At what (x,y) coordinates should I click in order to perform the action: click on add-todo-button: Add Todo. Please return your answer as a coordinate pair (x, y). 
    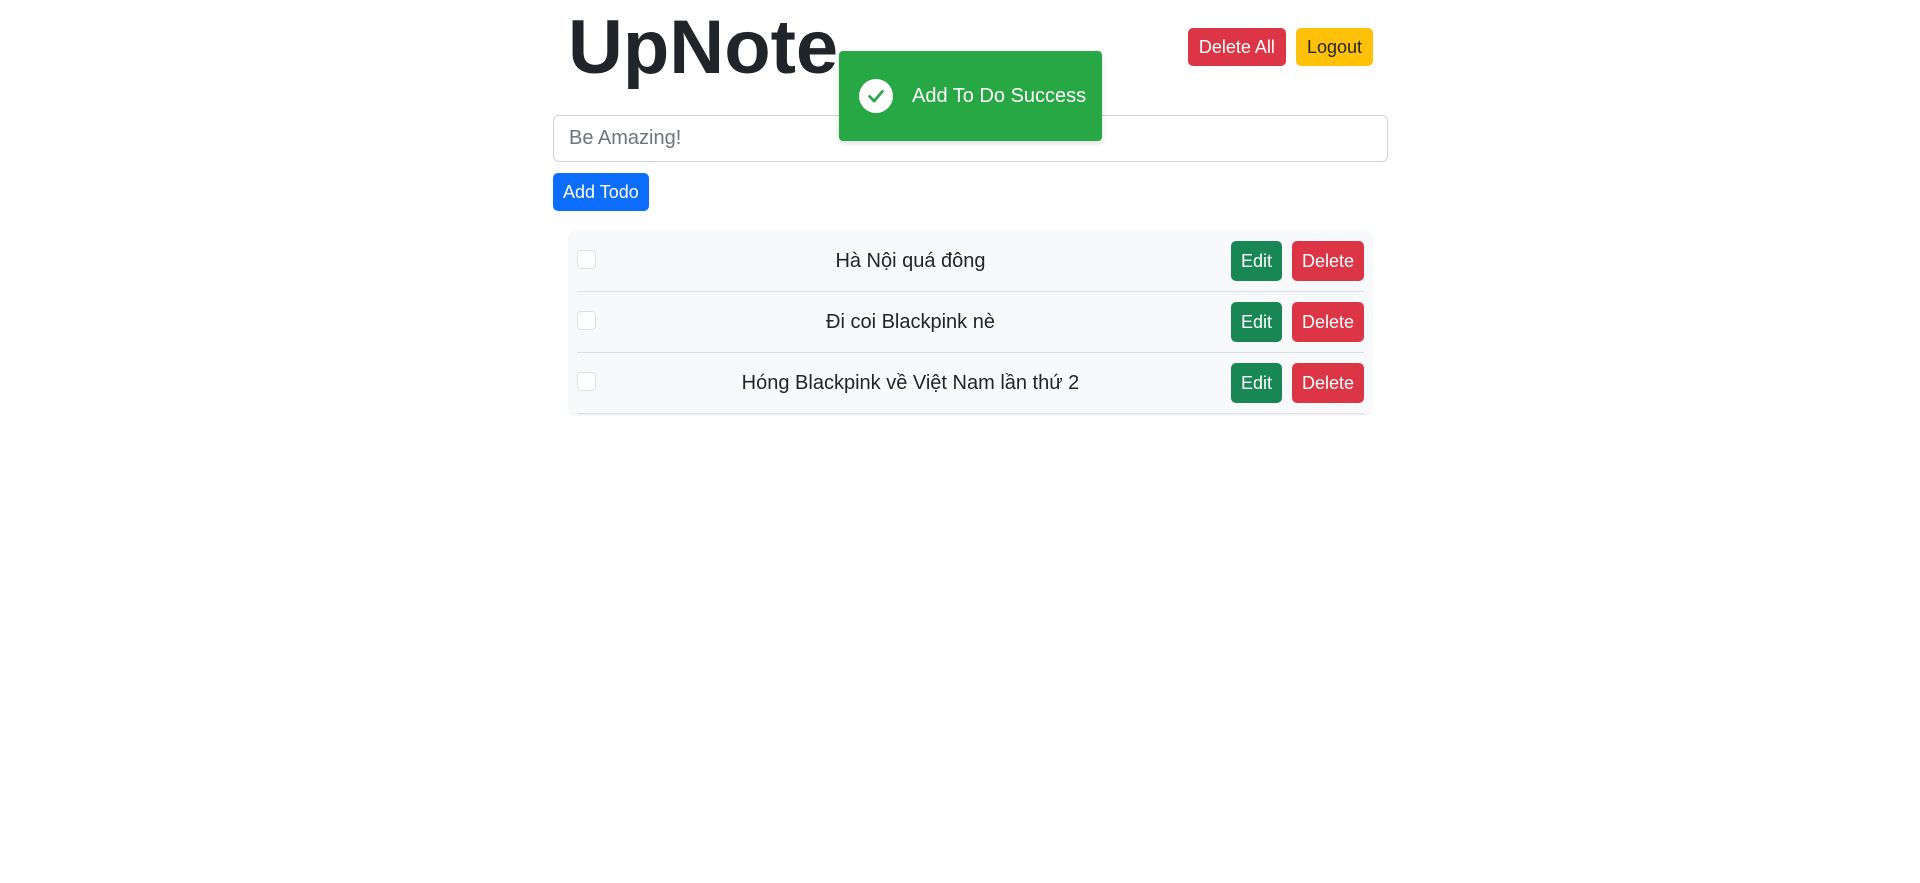
    Looking at the image, I should click on (601, 192).